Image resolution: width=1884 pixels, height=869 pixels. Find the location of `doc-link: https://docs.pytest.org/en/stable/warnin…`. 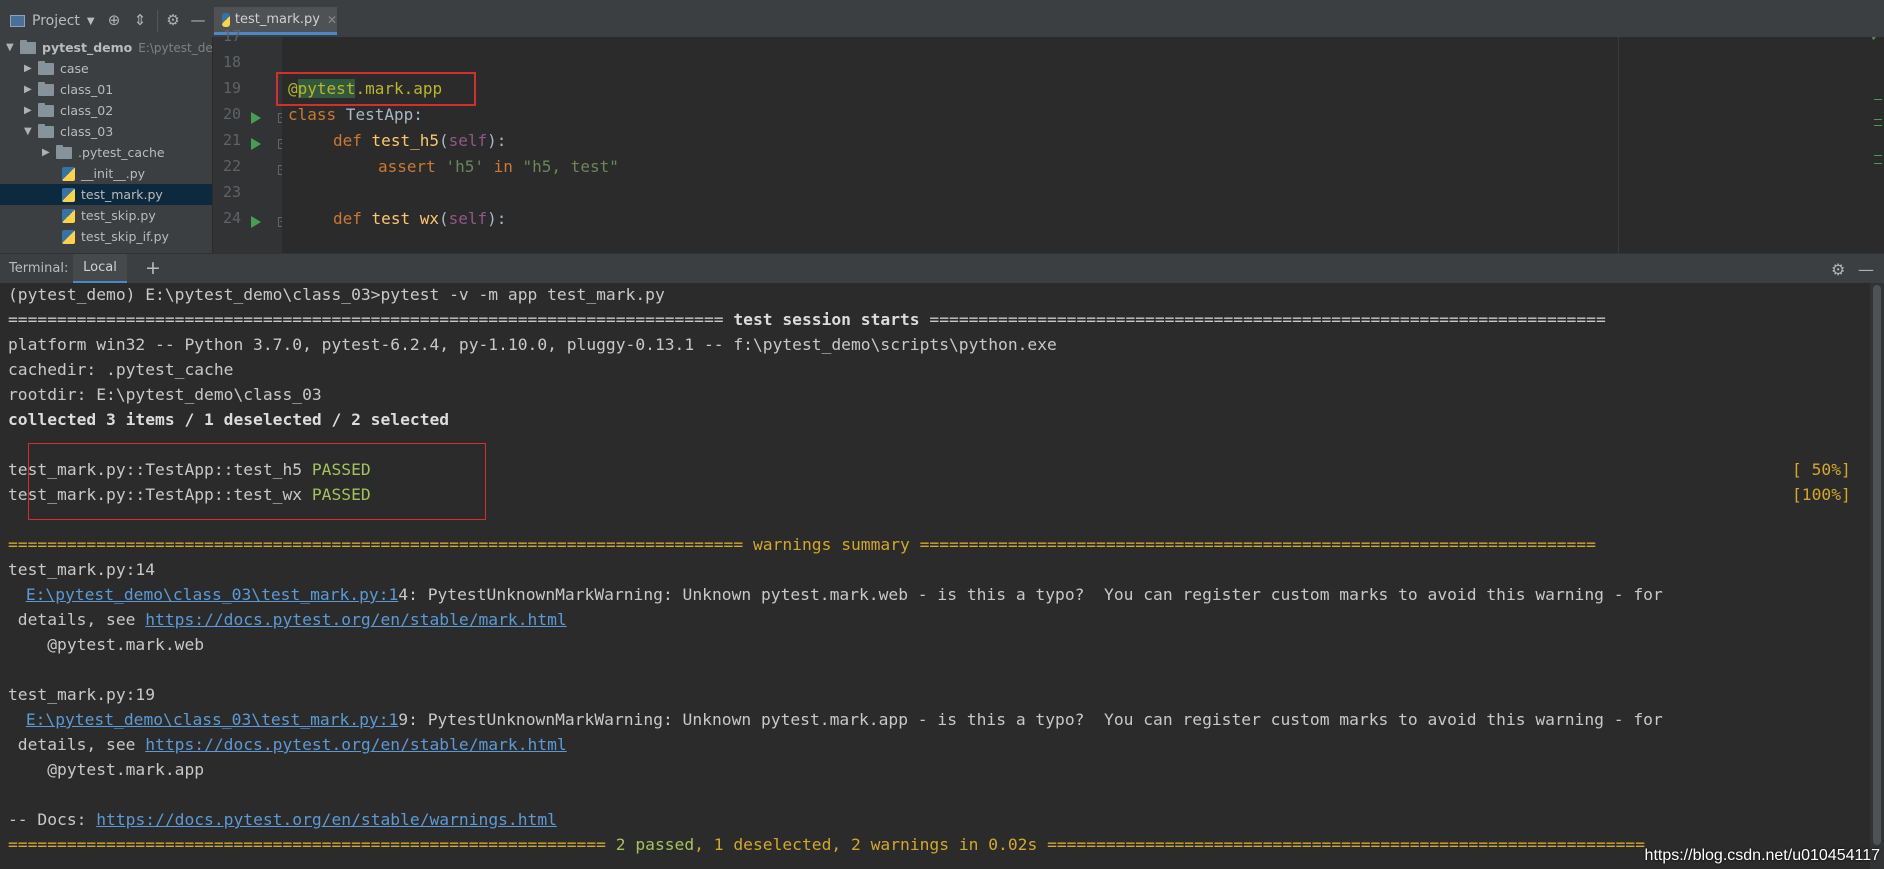

doc-link: https://docs.pytest.org/en/stable/warnin… is located at coordinates (326, 819).